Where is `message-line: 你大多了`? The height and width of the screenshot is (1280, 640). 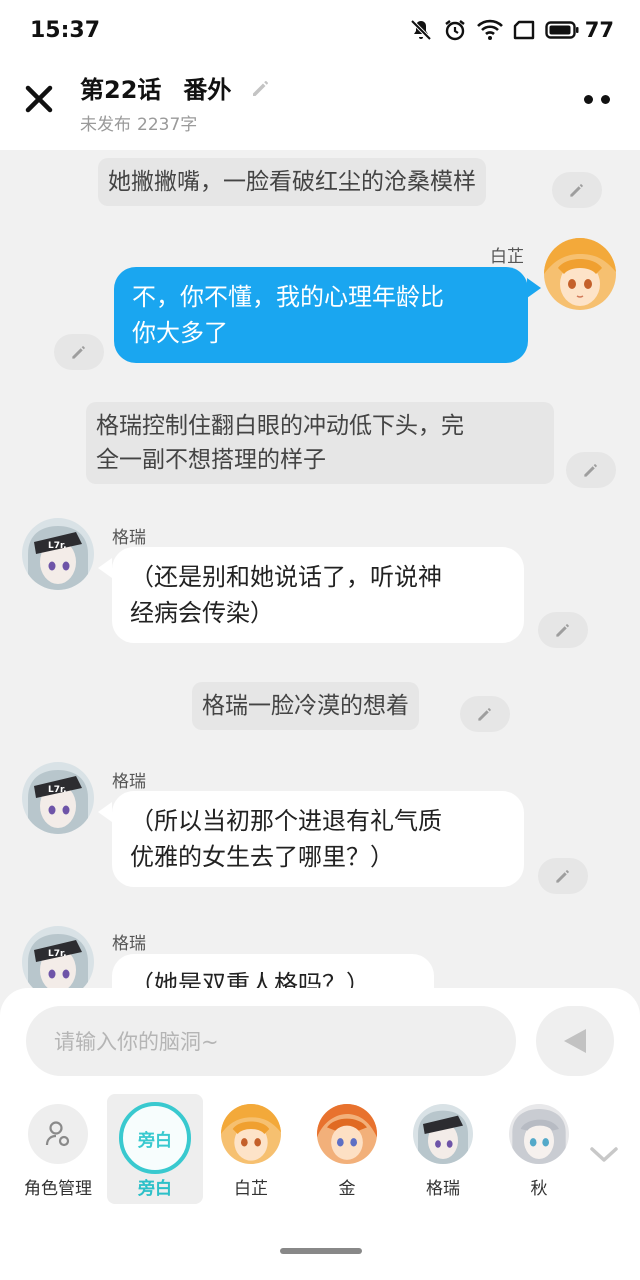
message-line: 你大多了 is located at coordinates (180, 333).